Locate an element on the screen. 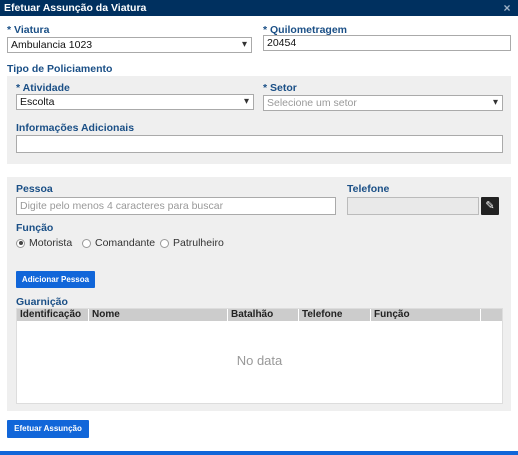  tipo-policiamento-label: Tipo de Policiamento is located at coordinates (60, 69).